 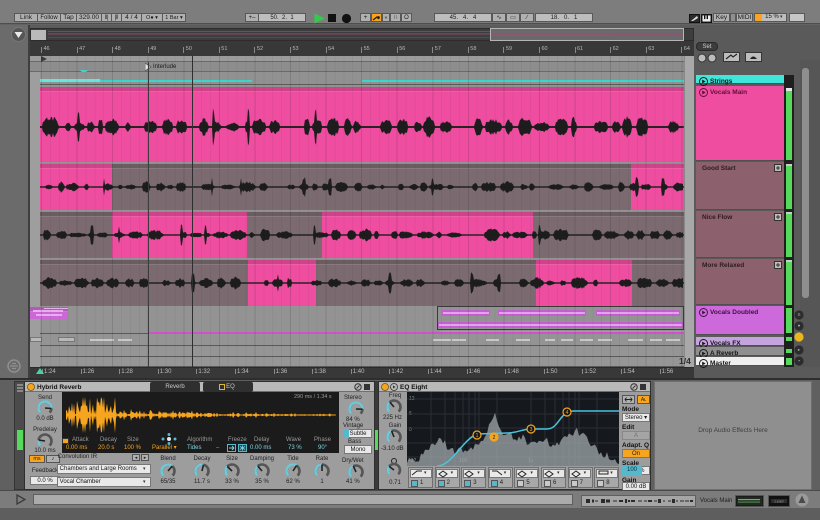 What do you see at coordinates (494, 438) in the screenshot?
I see `svg-text: 2` at bounding box center [494, 438].